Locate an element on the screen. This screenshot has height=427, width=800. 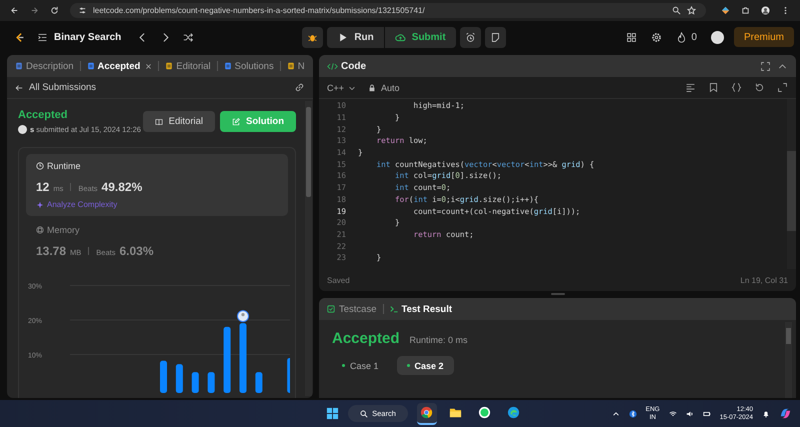
panel-tab: Editorial is located at coordinates (188, 66).